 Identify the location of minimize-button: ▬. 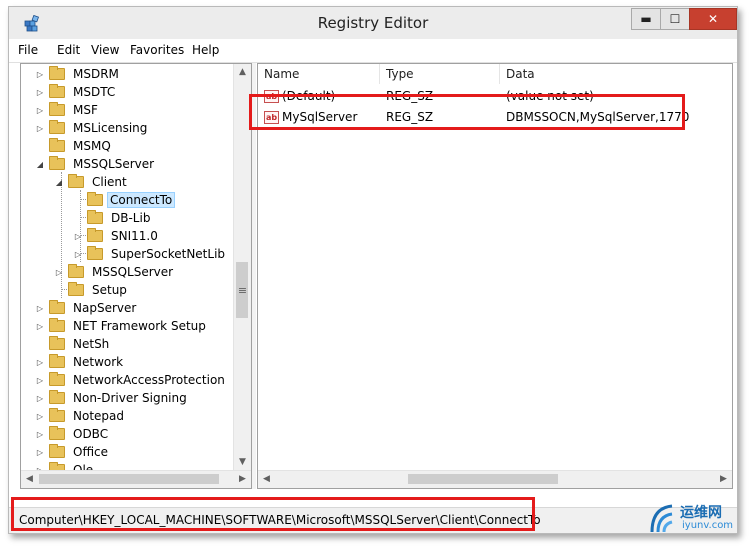
(646, 19).